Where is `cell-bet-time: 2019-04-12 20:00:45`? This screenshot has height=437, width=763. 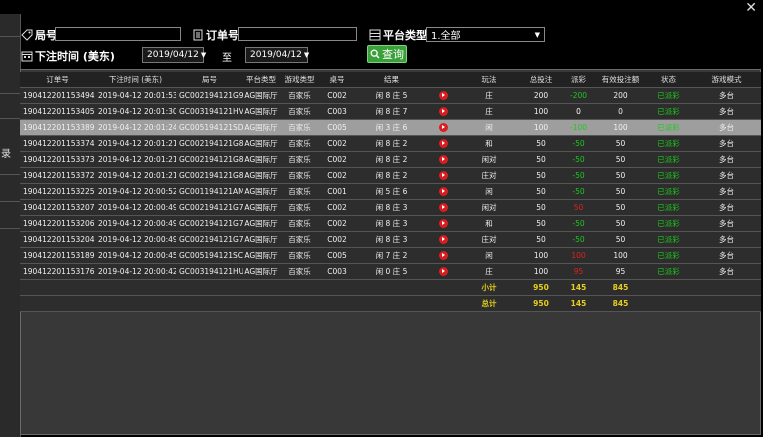 cell-bet-time: 2019-04-12 20:00:45 is located at coordinates (135, 255).